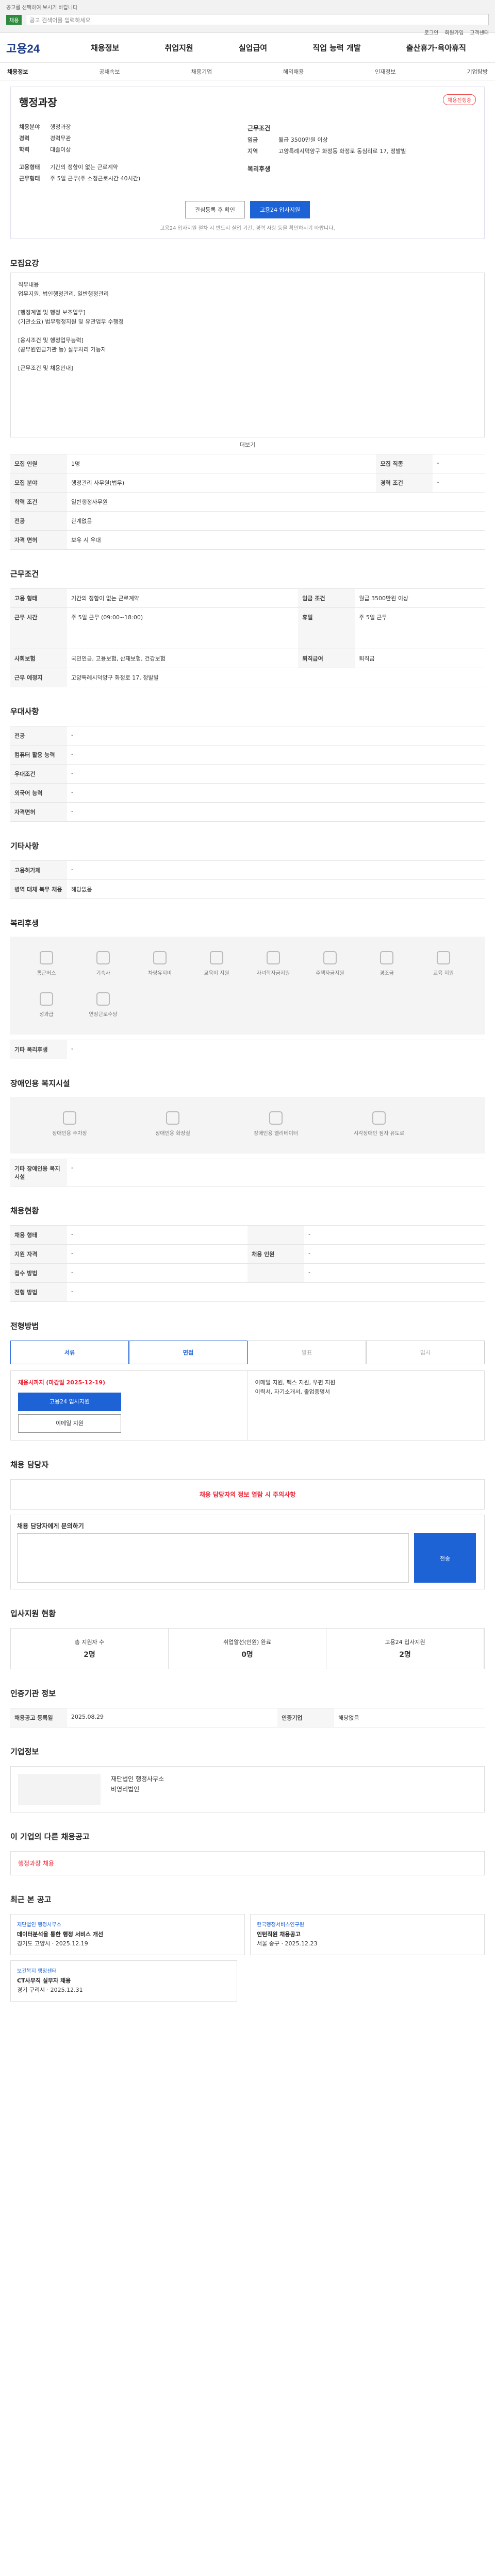 Image resolution: width=495 pixels, height=2576 pixels. What do you see at coordinates (253, 151) in the screenshot?
I see `field-label: 지역` at bounding box center [253, 151].